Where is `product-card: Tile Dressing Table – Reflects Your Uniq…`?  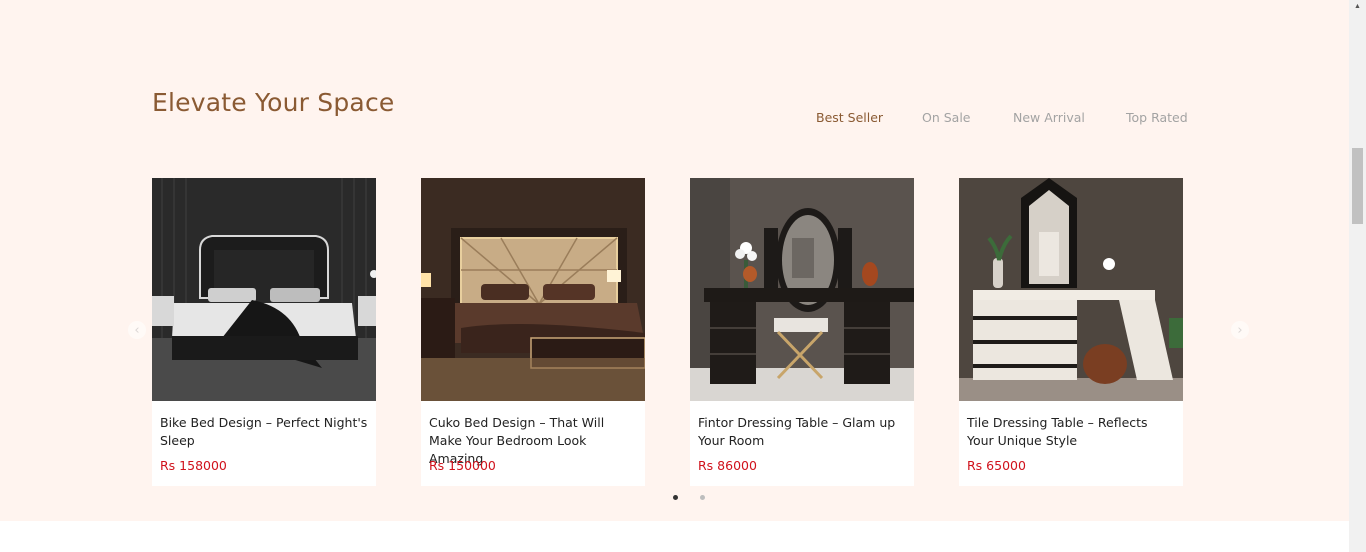 product-card: Tile Dressing Table – Reflects Your Uniq… is located at coordinates (1071, 332).